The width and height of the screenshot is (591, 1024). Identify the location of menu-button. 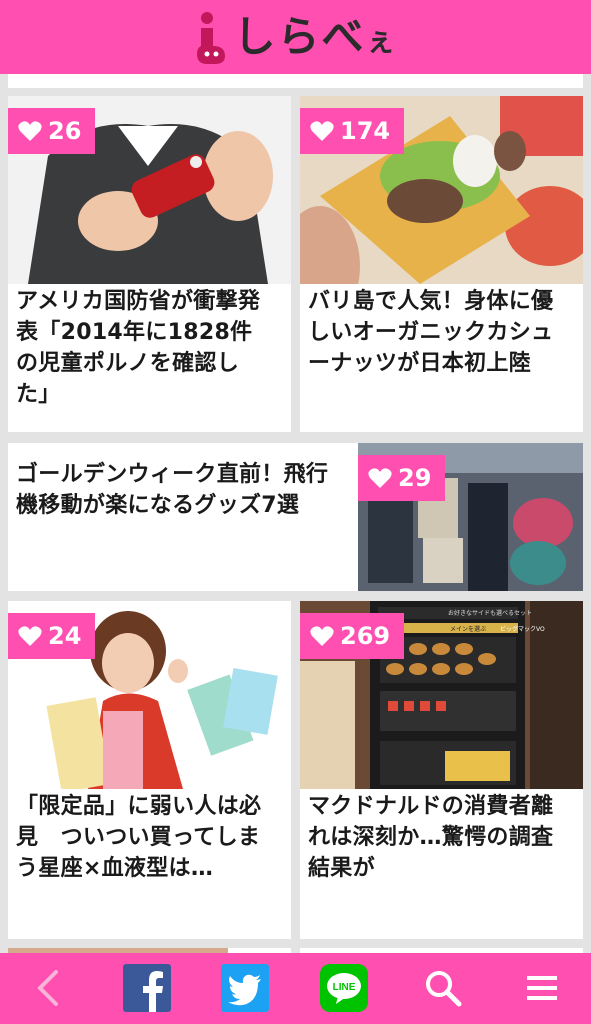
(542, 988).